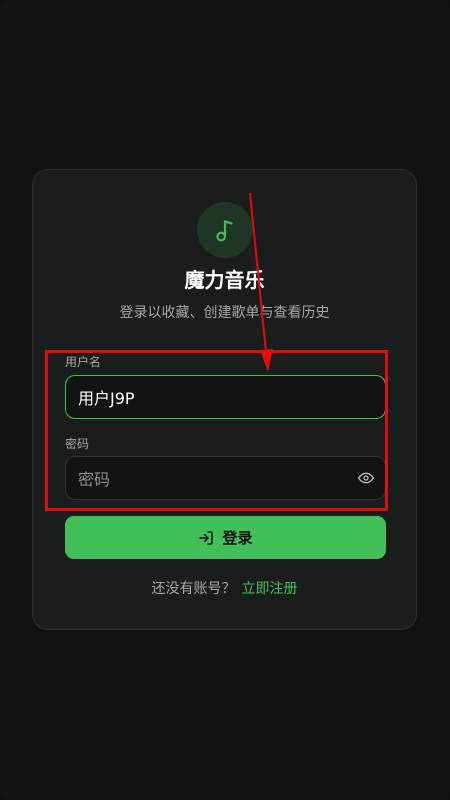 The height and width of the screenshot is (800, 450). I want to click on register-link: 立即注册, so click(270, 589).